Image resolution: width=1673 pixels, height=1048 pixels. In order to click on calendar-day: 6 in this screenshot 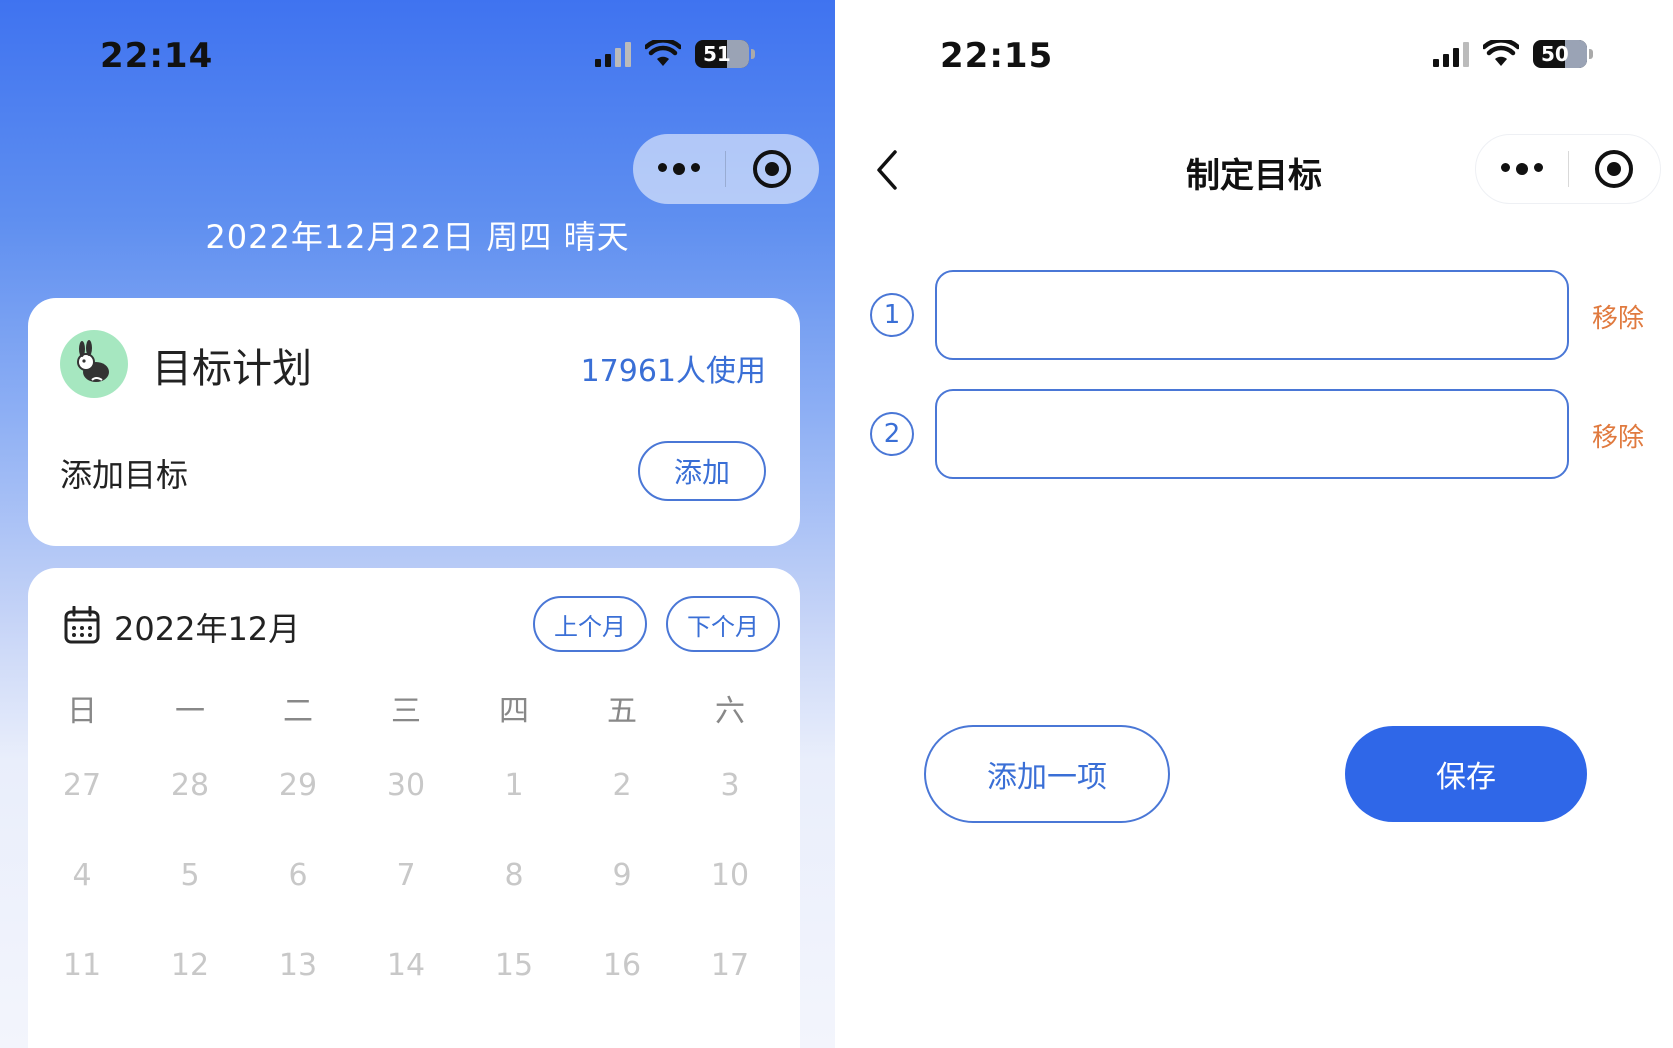, I will do `click(298, 875)`.